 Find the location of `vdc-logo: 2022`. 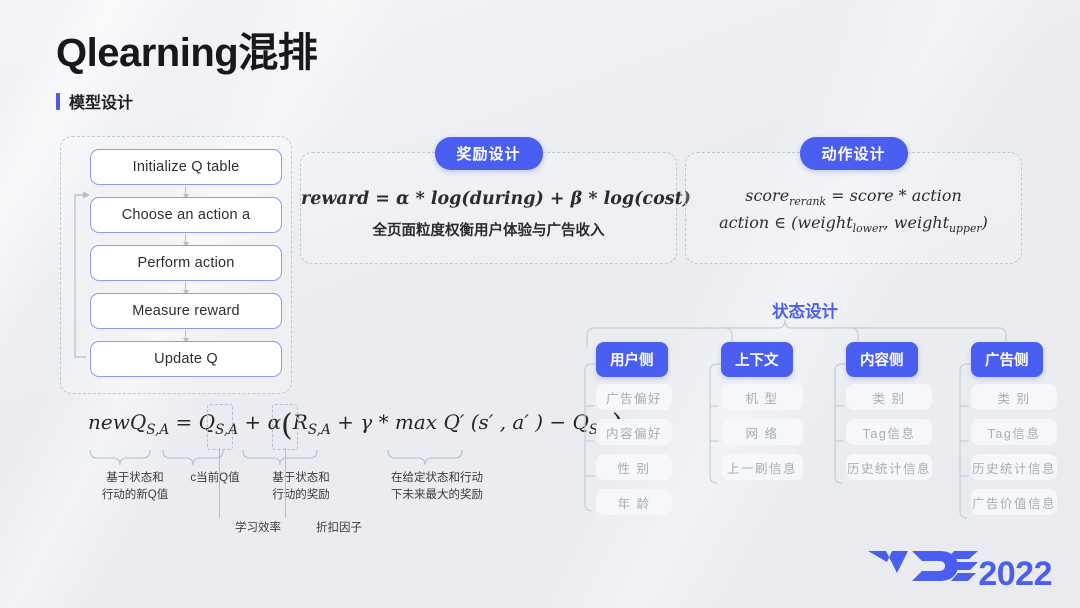

vdc-logo: 2022 is located at coordinates (959, 570).